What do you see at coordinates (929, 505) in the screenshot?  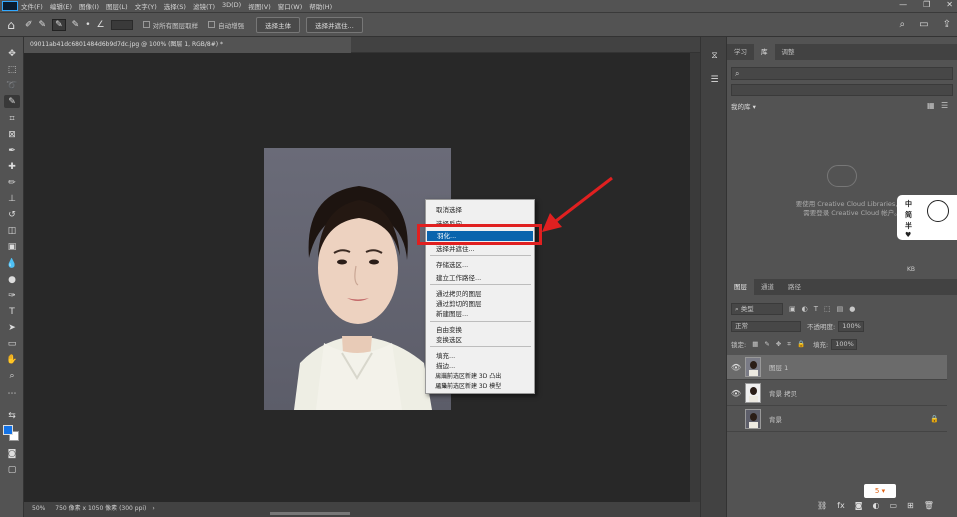 I see `delete-layer-icon: 🗑` at bounding box center [929, 505].